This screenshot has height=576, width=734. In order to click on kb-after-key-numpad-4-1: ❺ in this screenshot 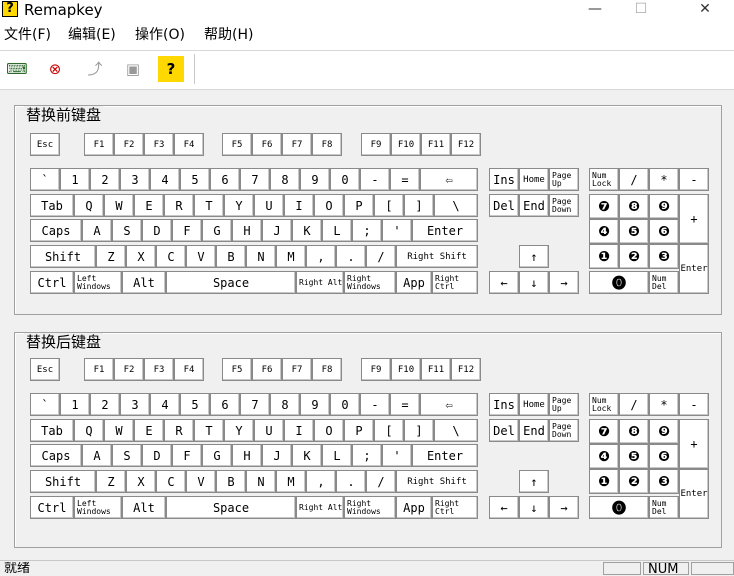, I will do `click(634, 456)`.